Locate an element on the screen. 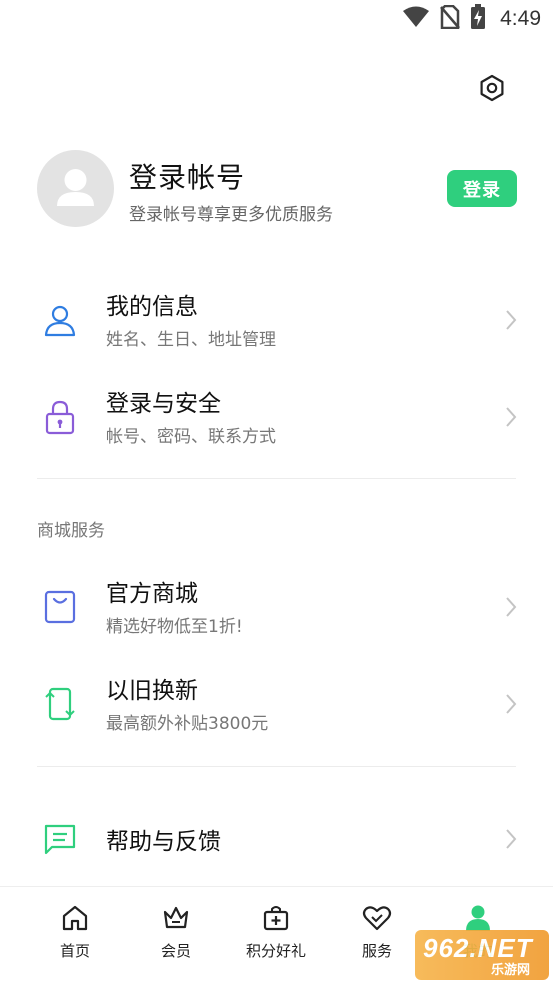 The image size is (553, 983). person-filled-icon is located at coordinates (478, 918).